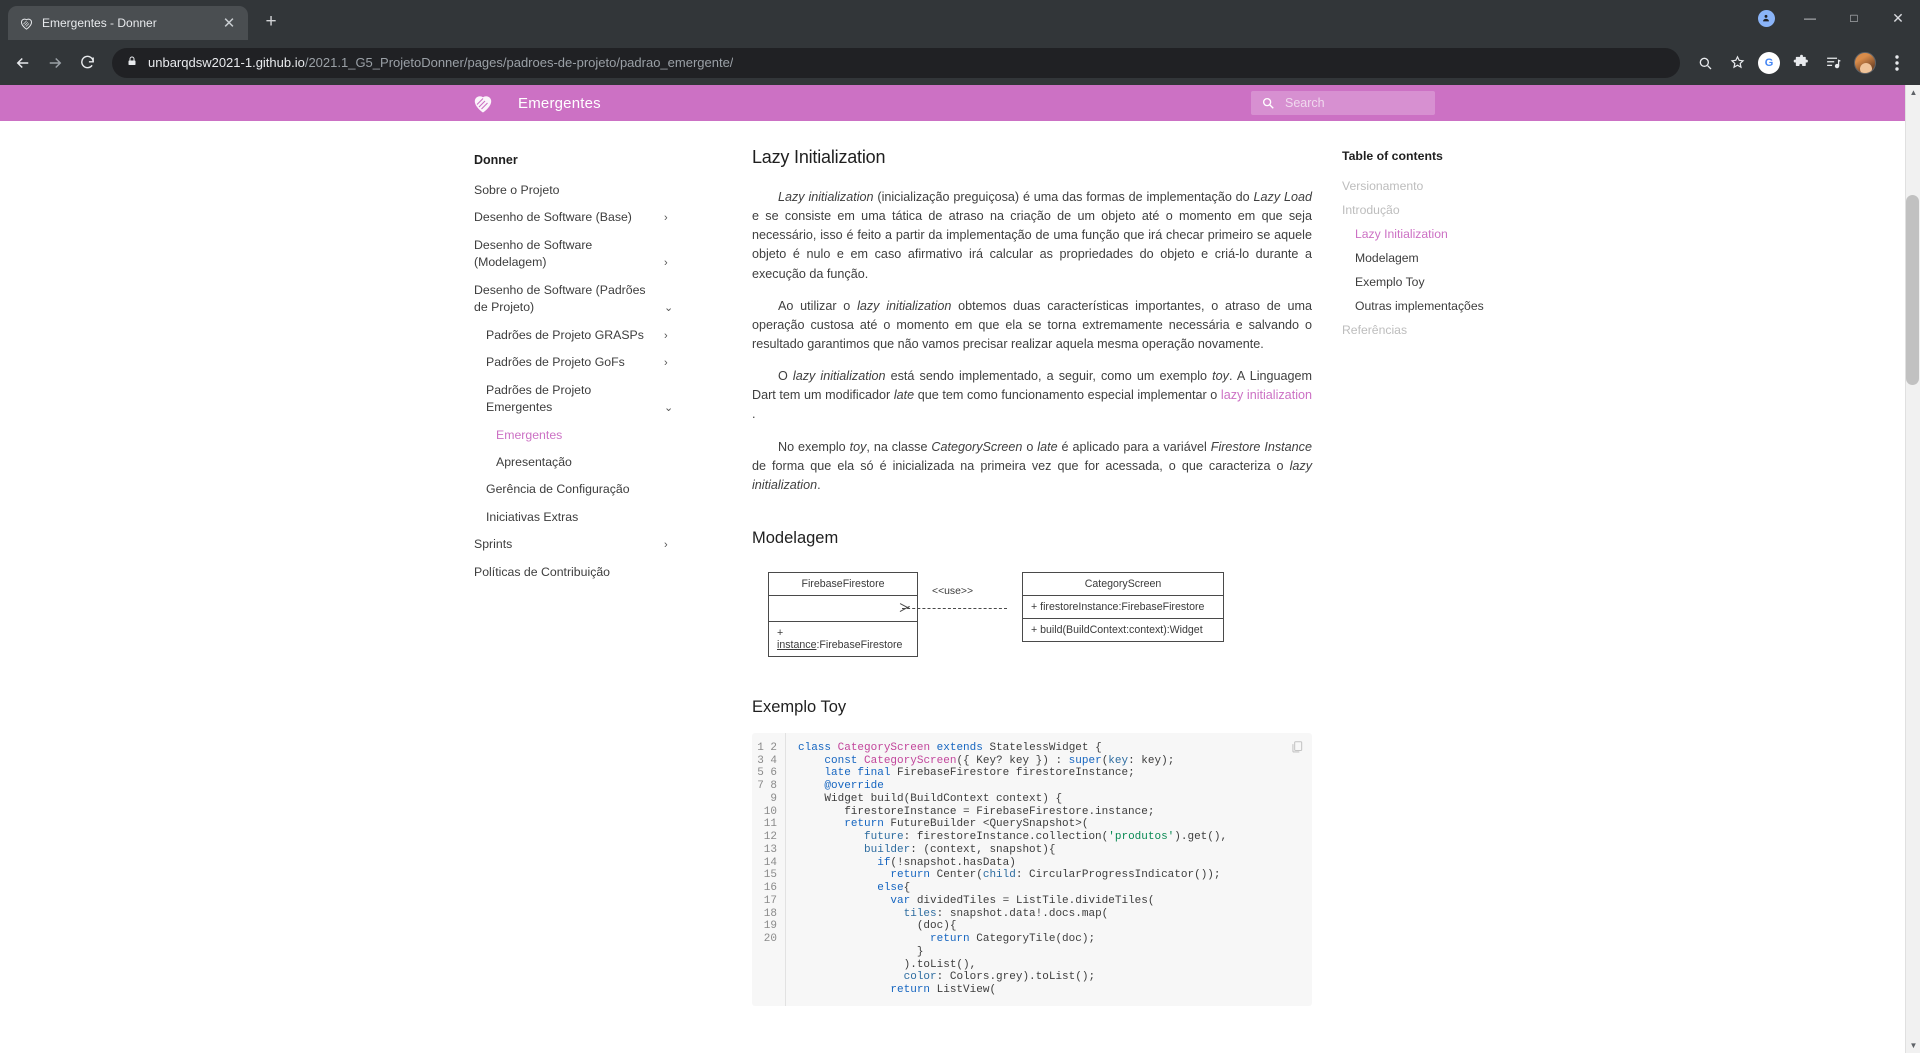  I want to click on chevron-down-icon: ⌄, so click(669, 407).